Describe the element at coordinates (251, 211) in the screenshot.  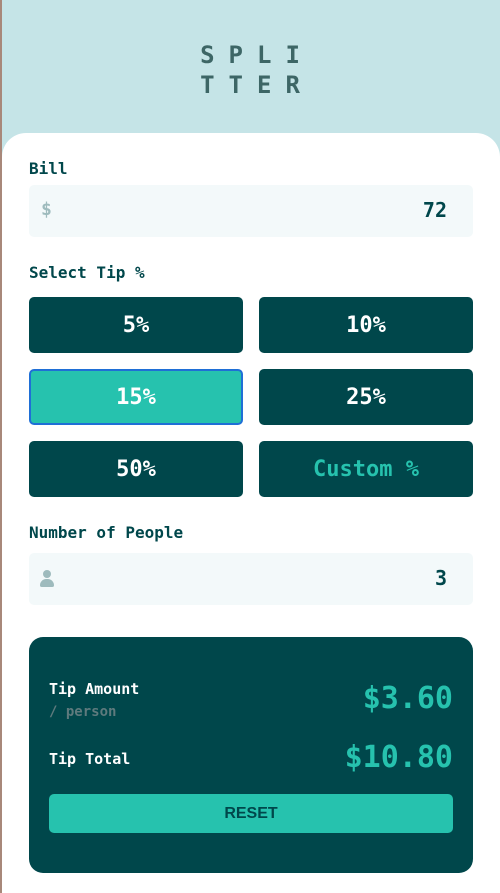
I see `bill-input: $ 72` at that location.